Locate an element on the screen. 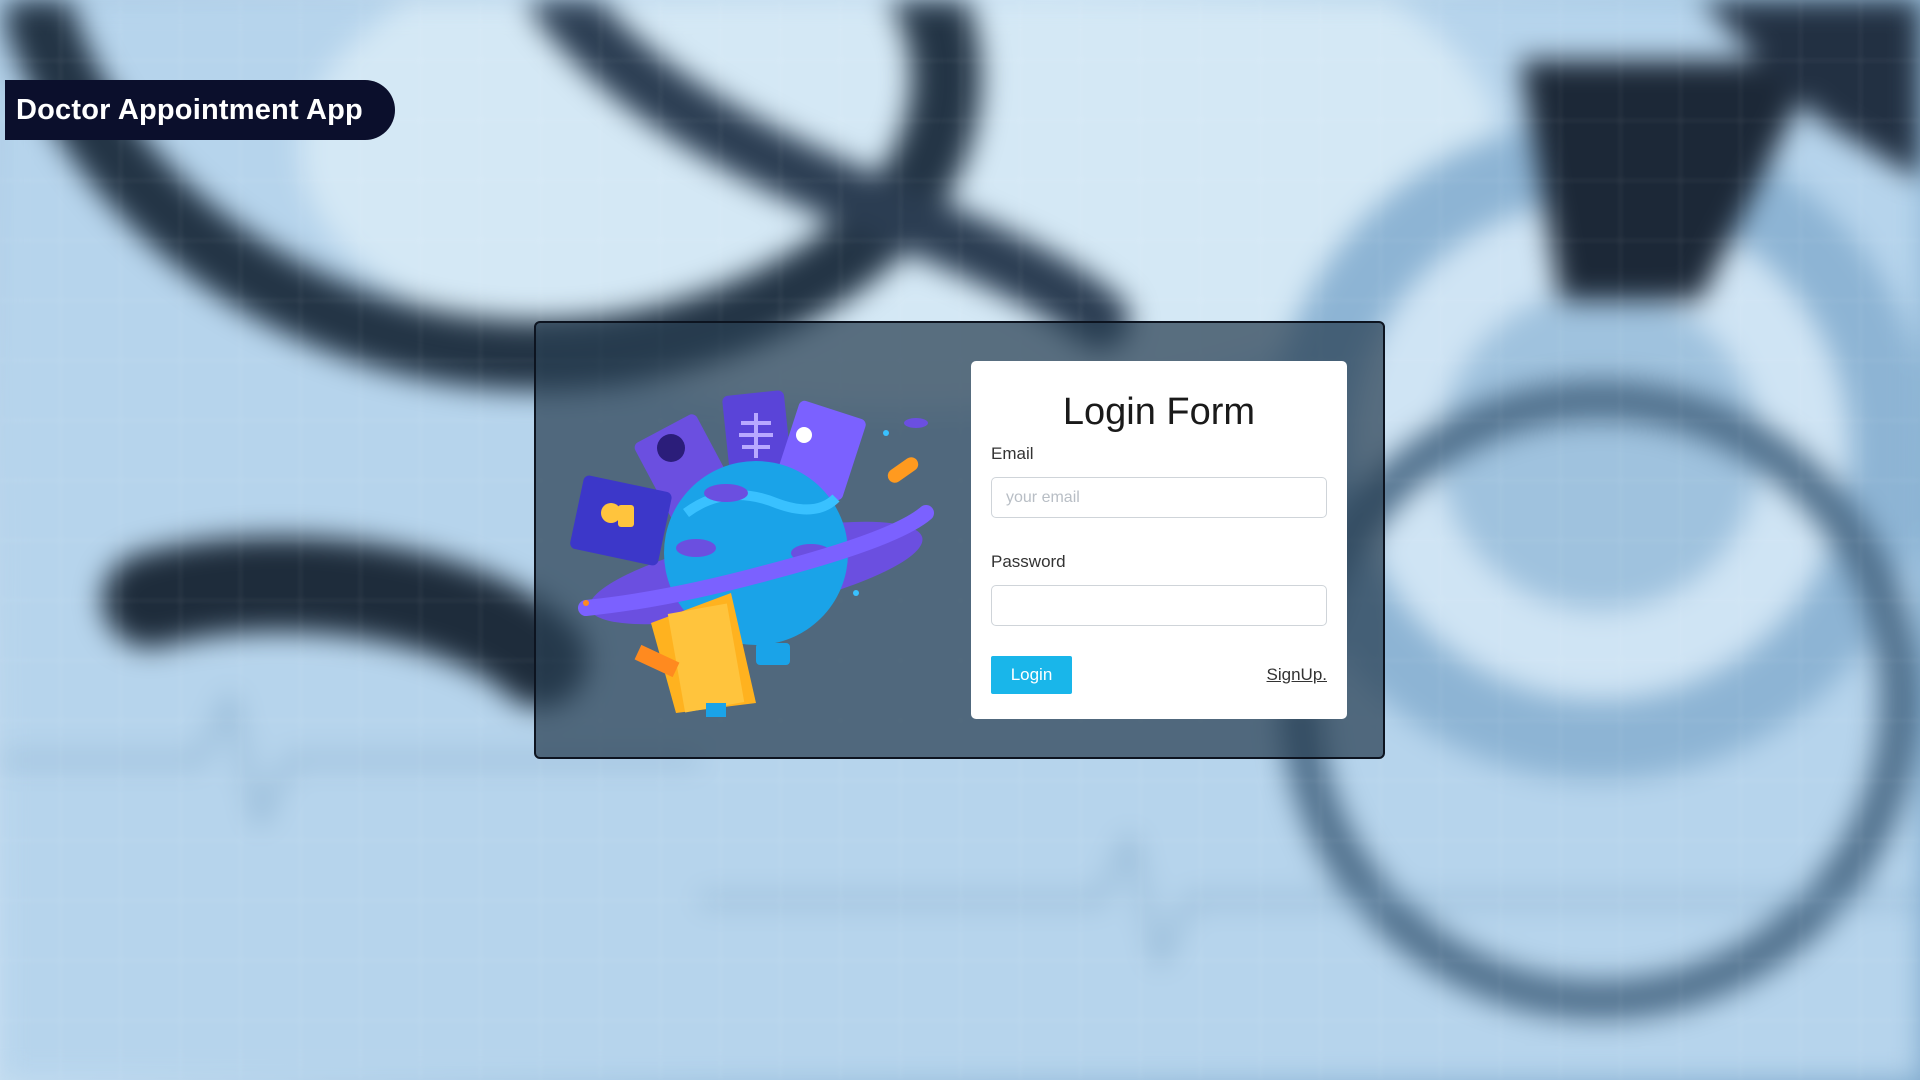 This screenshot has width=1920, height=1080. password-group: Password is located at coordinates (1159, 589).